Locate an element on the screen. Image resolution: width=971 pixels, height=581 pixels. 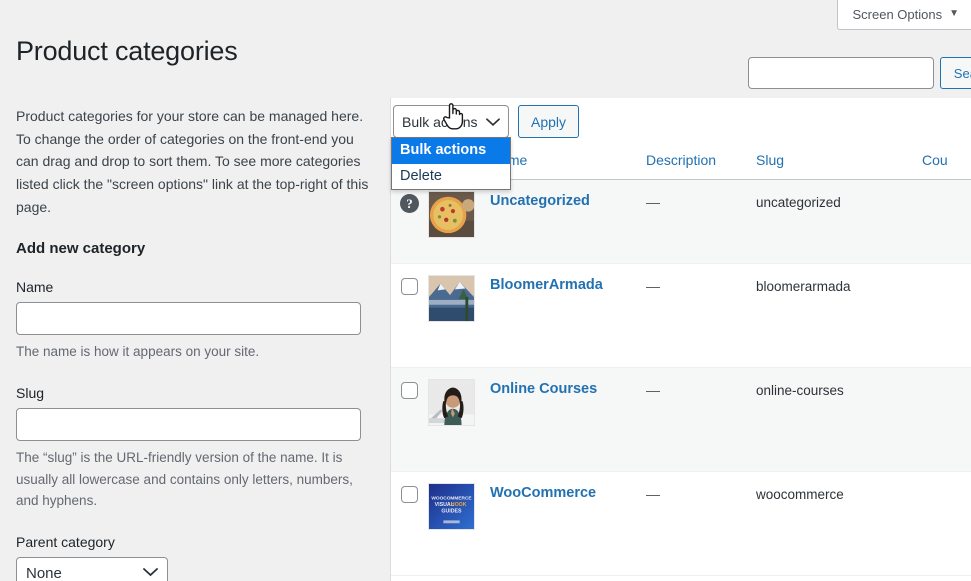
bulk-actions-select: Bulk actions is located at coordinates (451, 121).